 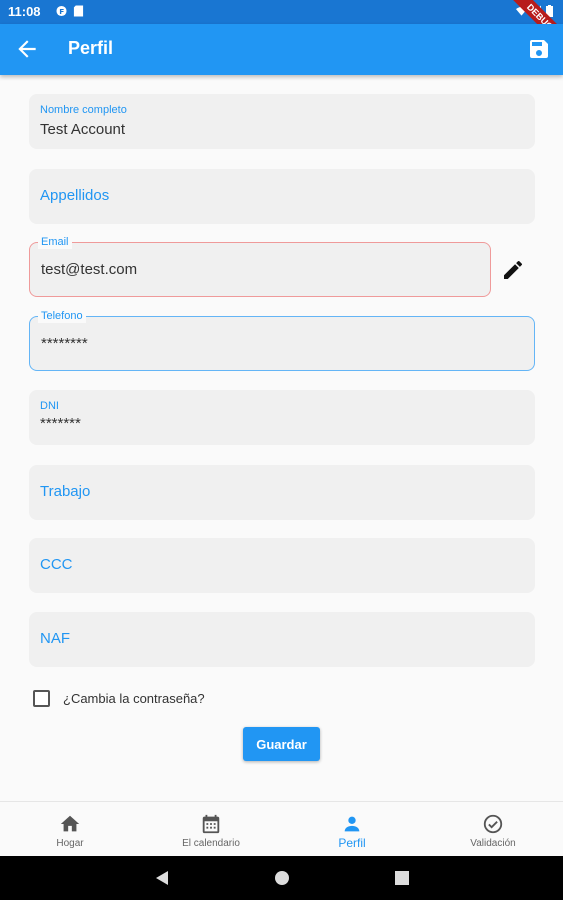 I want to click on ccc-field: CCC, so click(x=282, y=565).